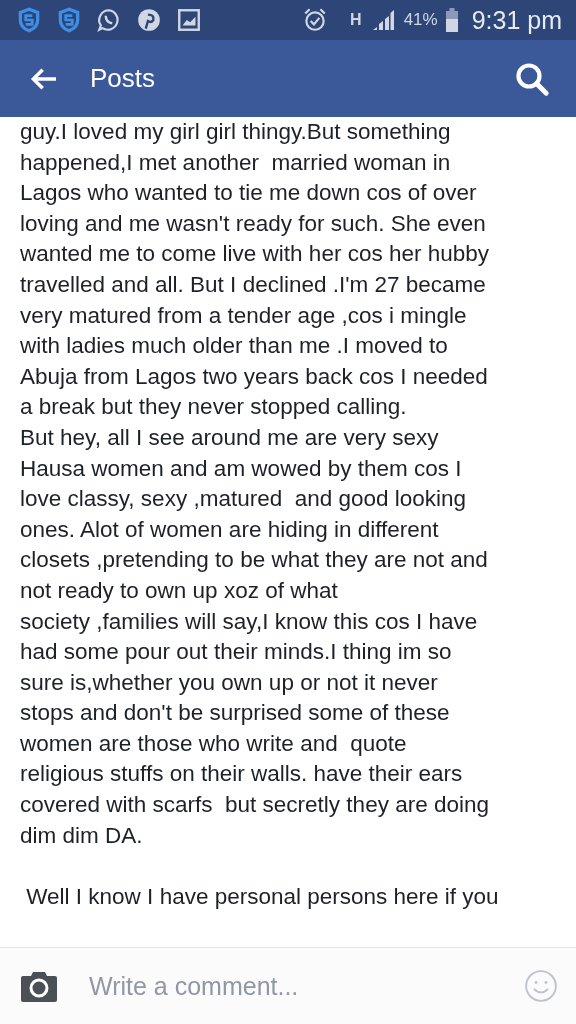 The height and width of the screenshot is (1024, 576). I want to click on post-text-line: Hausa women and am wowed by them cos I, so click(241, 468).